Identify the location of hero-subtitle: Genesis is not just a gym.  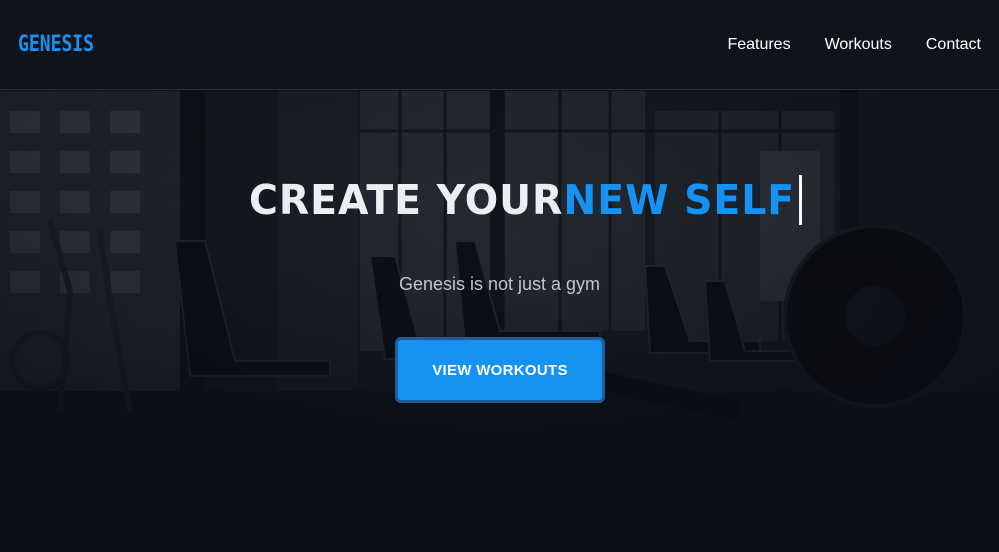
(499, 284).